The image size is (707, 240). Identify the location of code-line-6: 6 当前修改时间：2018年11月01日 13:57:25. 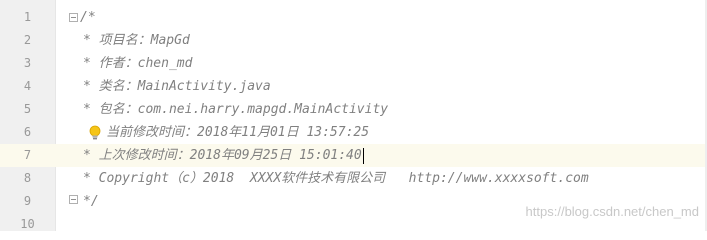
(353, 132).